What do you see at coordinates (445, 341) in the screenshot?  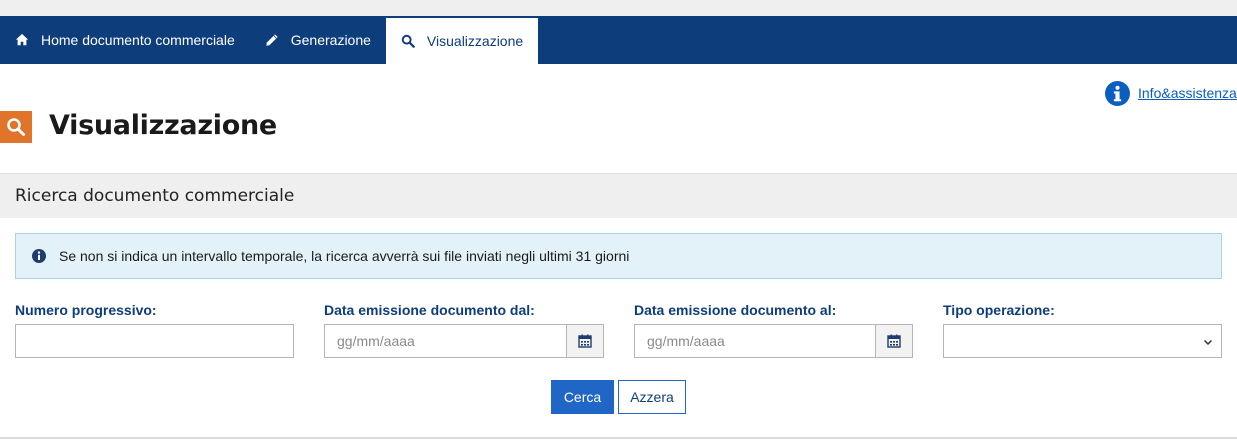 I see `data-dal-input` at bounding box center [445, 341].